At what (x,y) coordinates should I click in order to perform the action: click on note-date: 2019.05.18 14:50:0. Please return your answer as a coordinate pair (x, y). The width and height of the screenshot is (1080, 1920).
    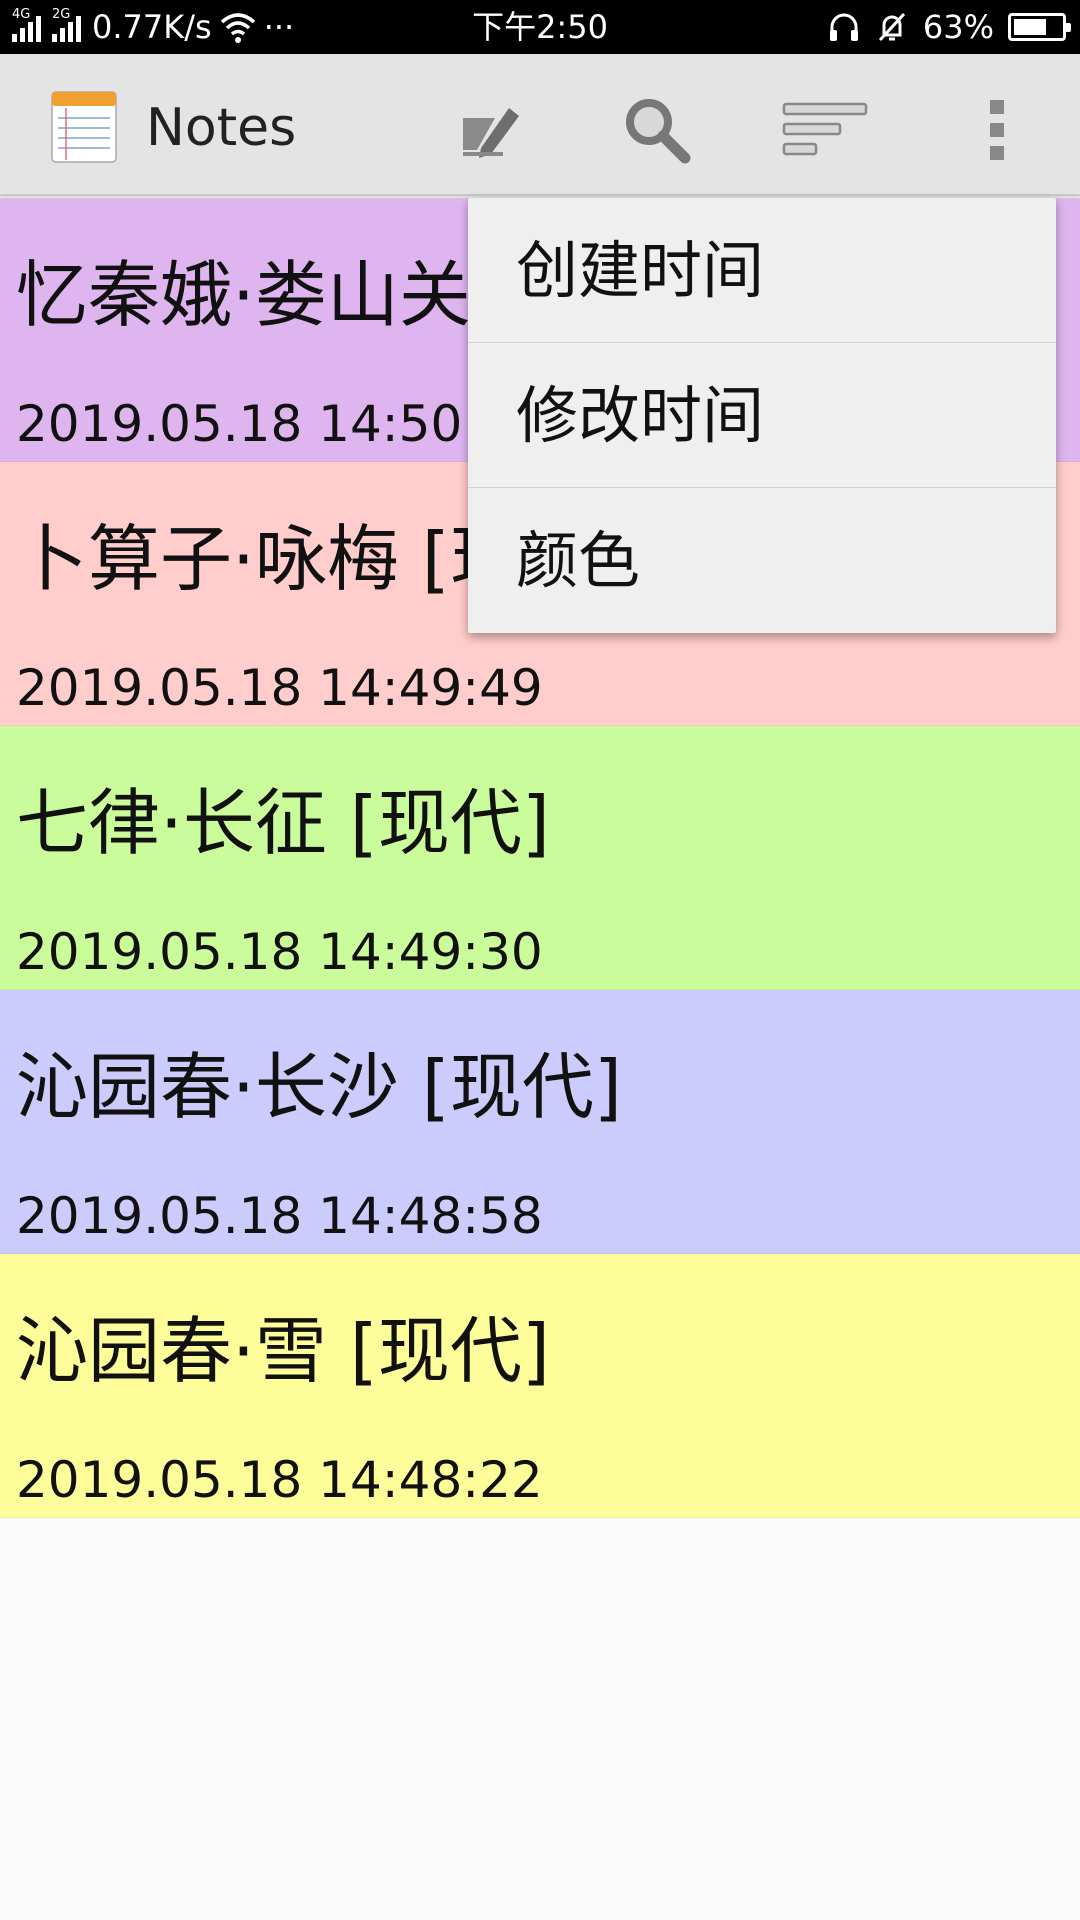
    Looking at the image, I should click on (263, 424).